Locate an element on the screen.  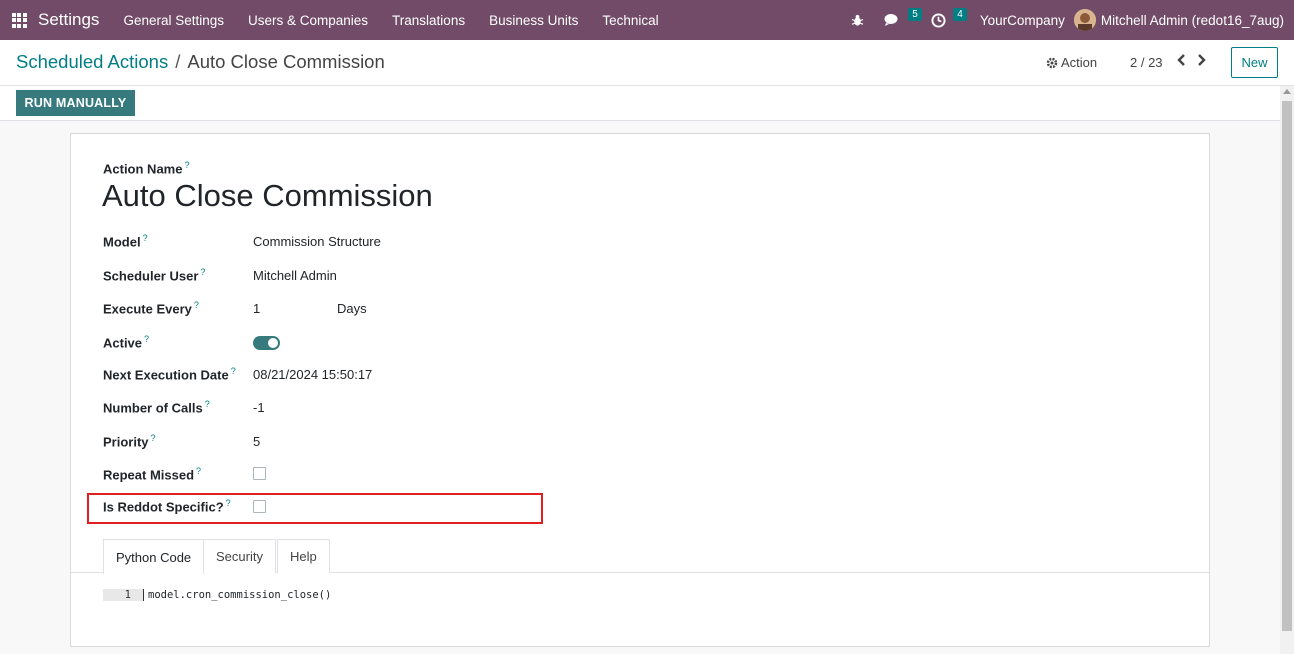
code-line: model.cron_commission_close() is located at coordinates (237, 595).